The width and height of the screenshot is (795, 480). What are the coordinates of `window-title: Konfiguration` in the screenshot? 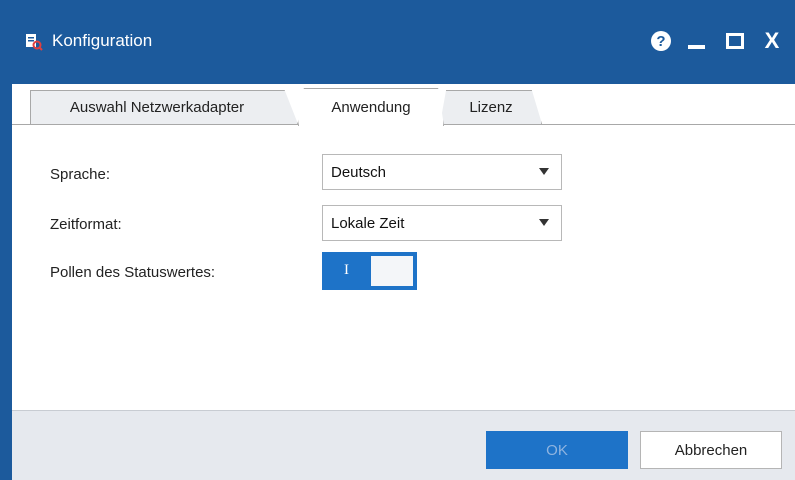 It's located at (102, 40).